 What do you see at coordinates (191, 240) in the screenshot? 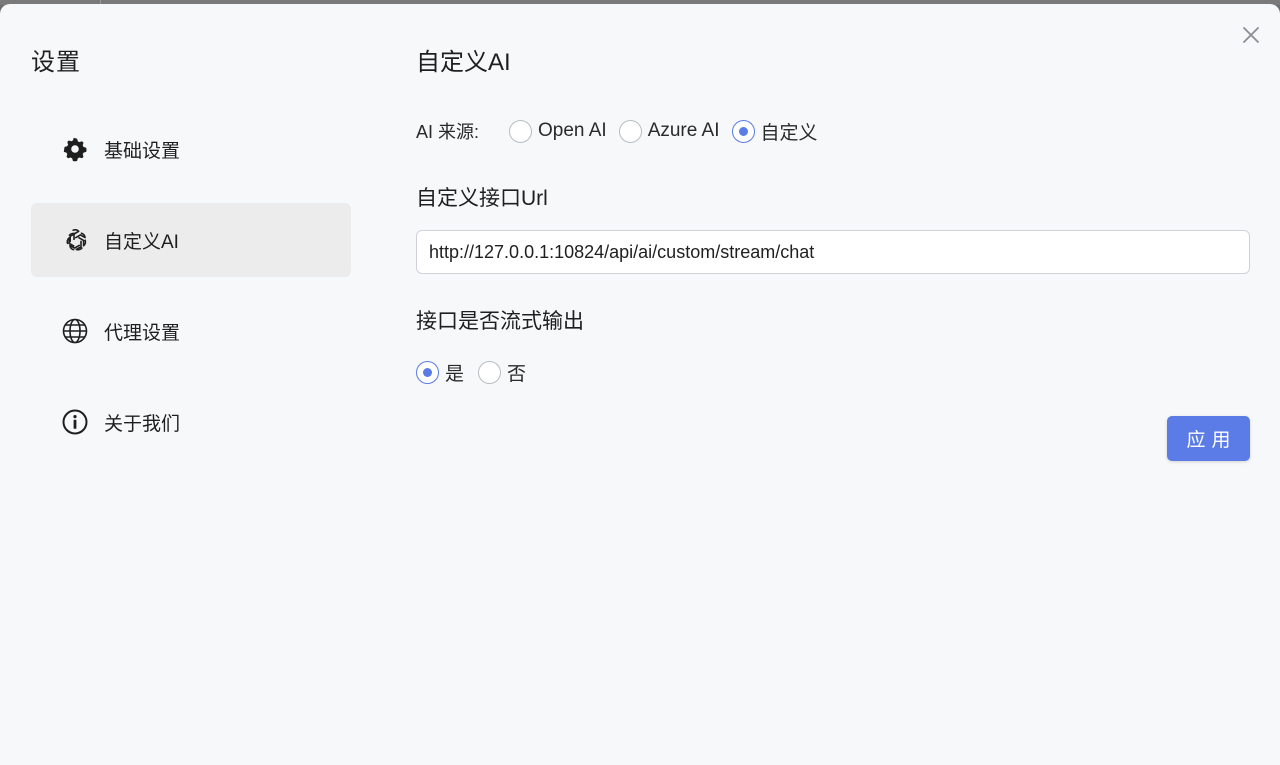
I see `sidebar-item-custom-ai: 自定义AI` at bounding box center [191, 240].